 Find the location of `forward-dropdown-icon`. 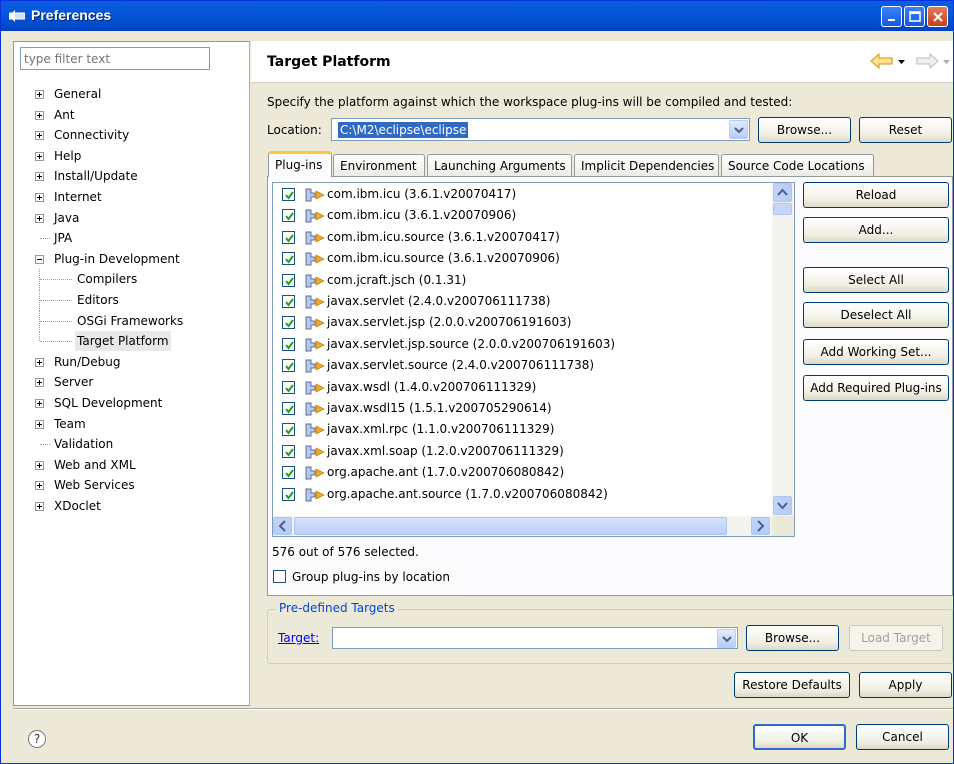

forward-dropdown-icon is located at coordinates (947, 62).